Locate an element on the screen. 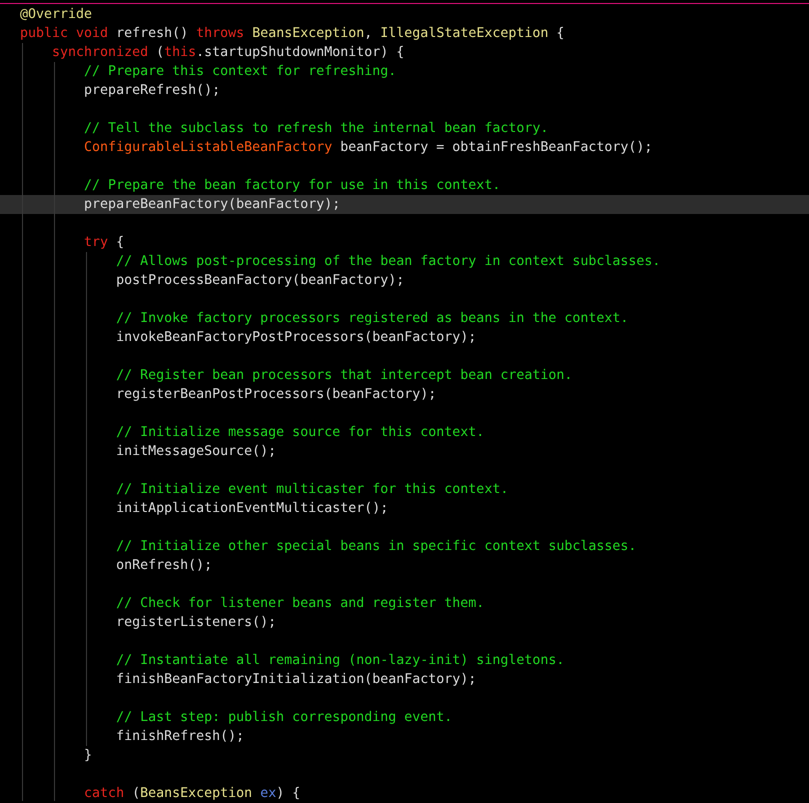 The height and width of the screenshot is (803, 809). code-line: } is located at coordinates (87, 756).